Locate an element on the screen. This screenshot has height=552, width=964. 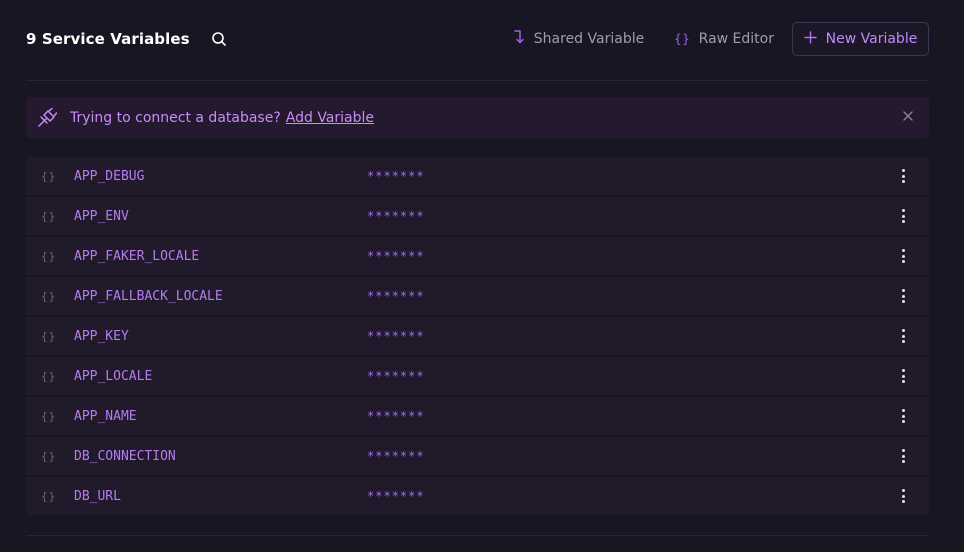
shared-variable-button: Shared Variable is located at coordinates (578, 39).